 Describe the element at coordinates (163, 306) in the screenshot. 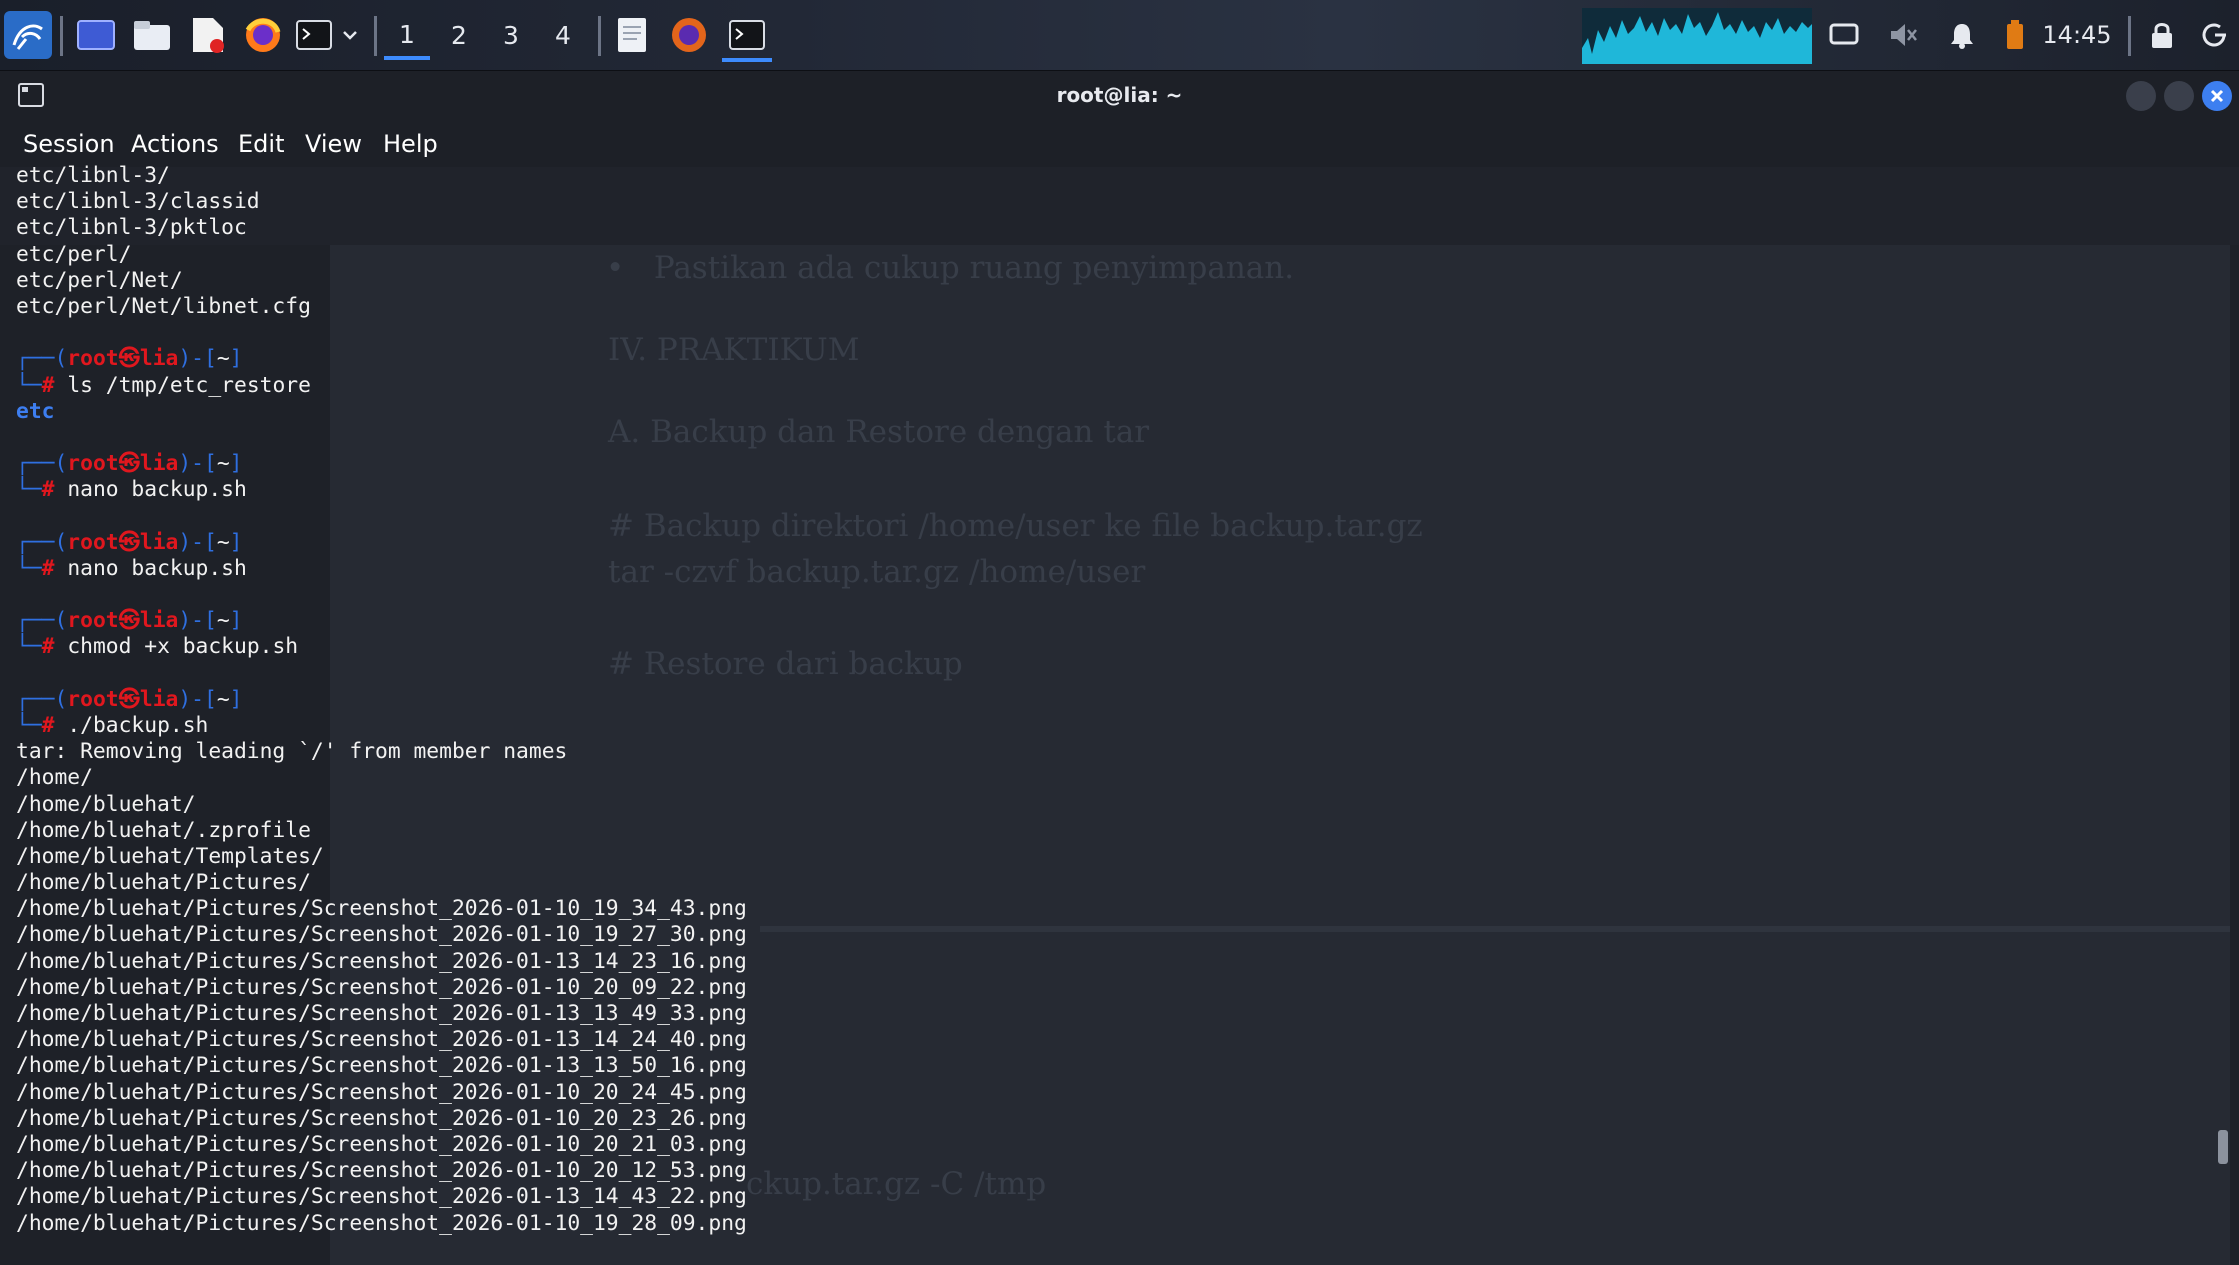

I see `output-line: etc/perl/Net/libnet.cfg` at that location.